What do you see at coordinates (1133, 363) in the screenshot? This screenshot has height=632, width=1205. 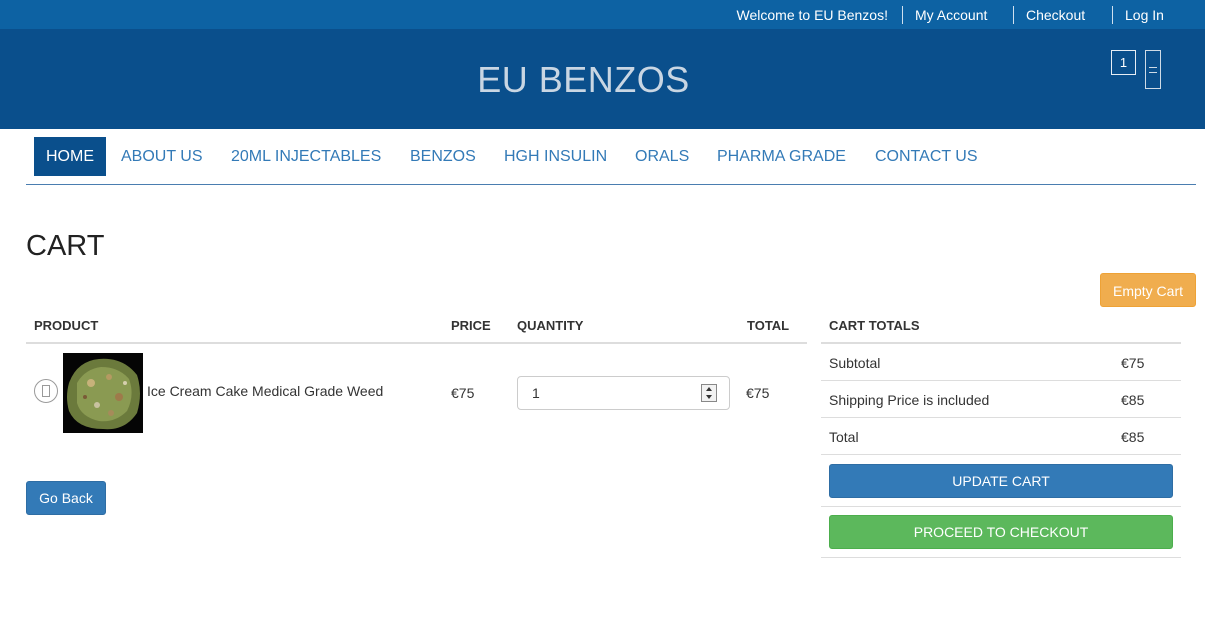 I see `subtotal-value: €75` at bounding box center [1133, 363].